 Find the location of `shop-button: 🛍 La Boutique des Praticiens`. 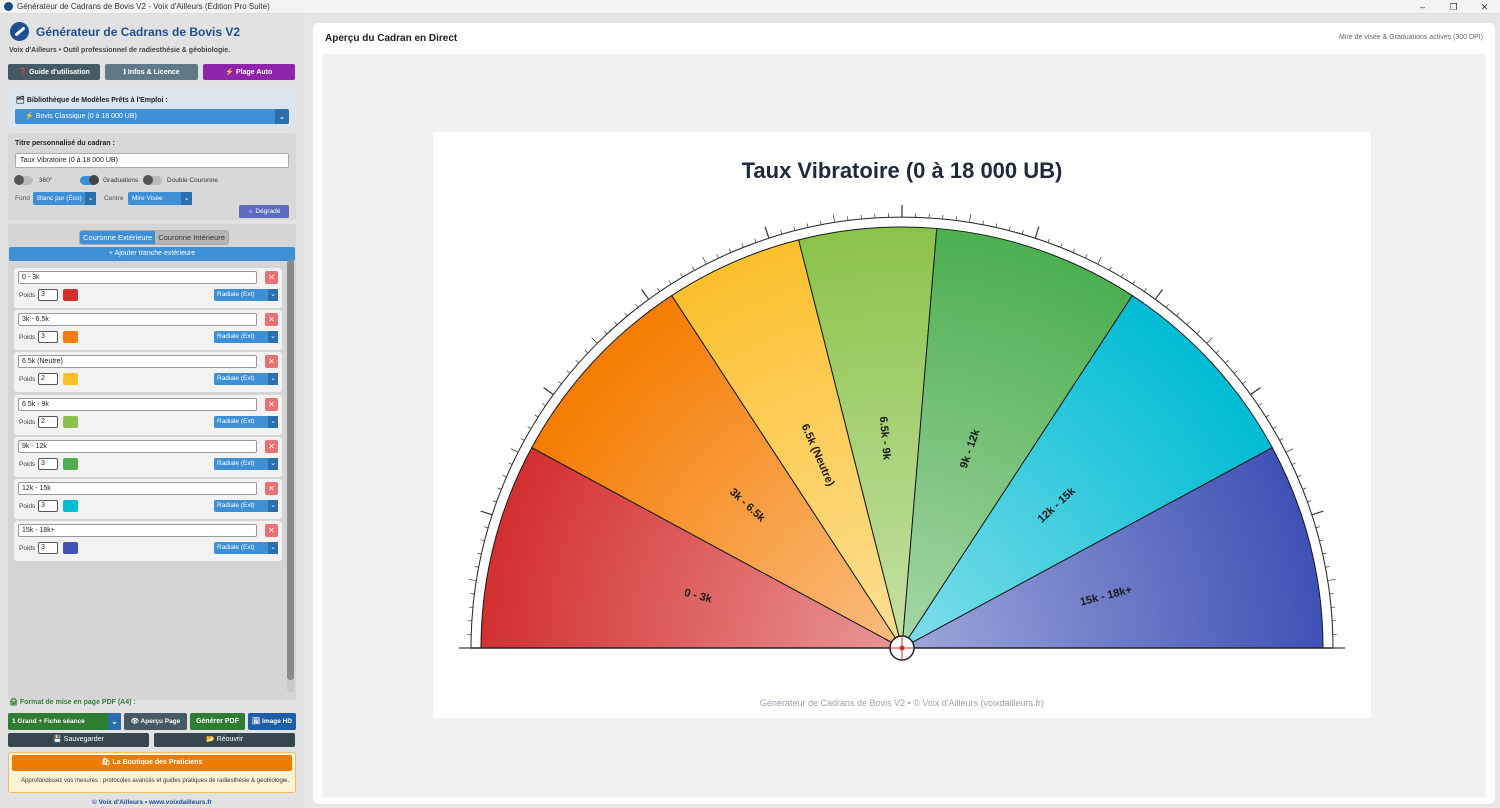

shop-button: 🛍 La Boutique des Praticiens is located at coordinates (152, 763).